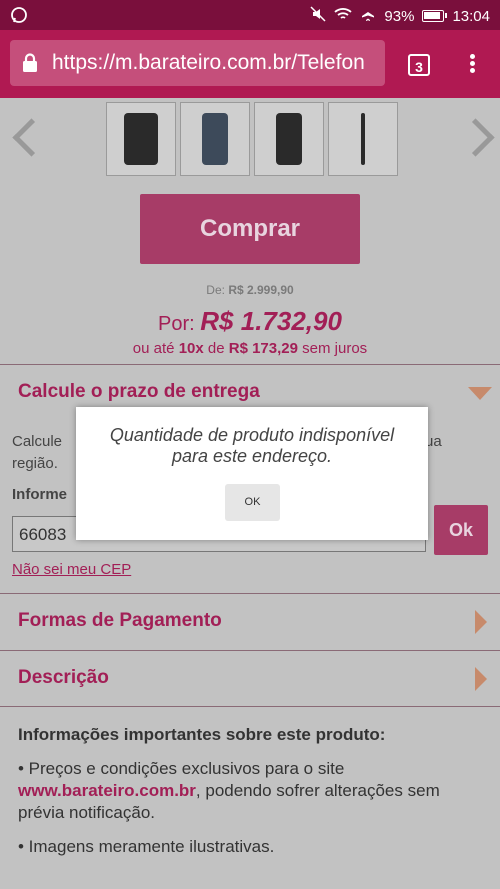  What do you see at coordinates (471, 16) in the screenshot?
I see `clock: 13:04` at bounding box center [471, 16].